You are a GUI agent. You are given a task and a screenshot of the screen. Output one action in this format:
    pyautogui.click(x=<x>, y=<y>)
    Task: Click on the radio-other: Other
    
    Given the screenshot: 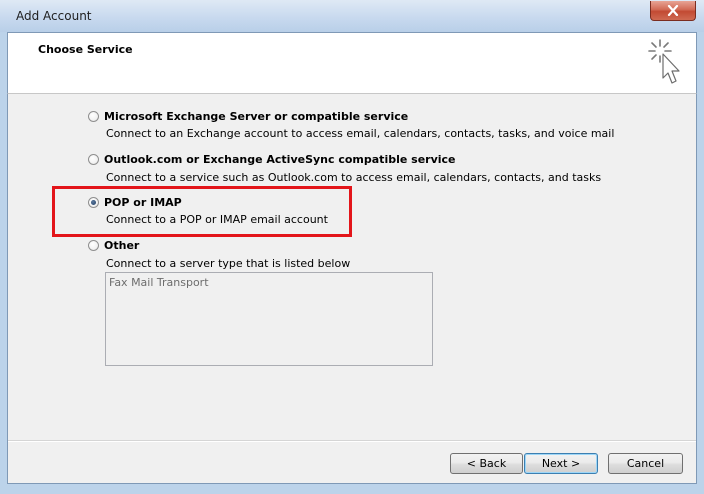 What is the action you would take?
    pyautogui.click(x=113, y=245)
    